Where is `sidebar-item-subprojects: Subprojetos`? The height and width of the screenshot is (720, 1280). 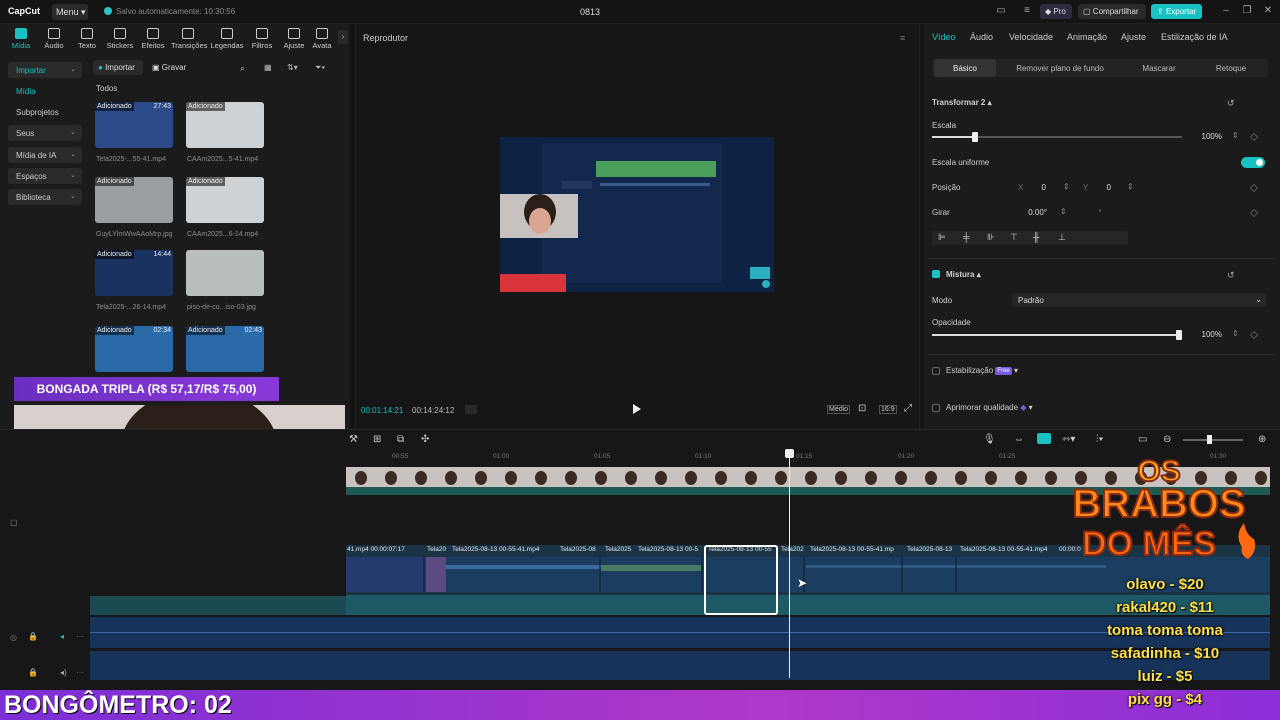 sidebar-item-subprojects: Subprojetos is located at coordinates (45, 112).